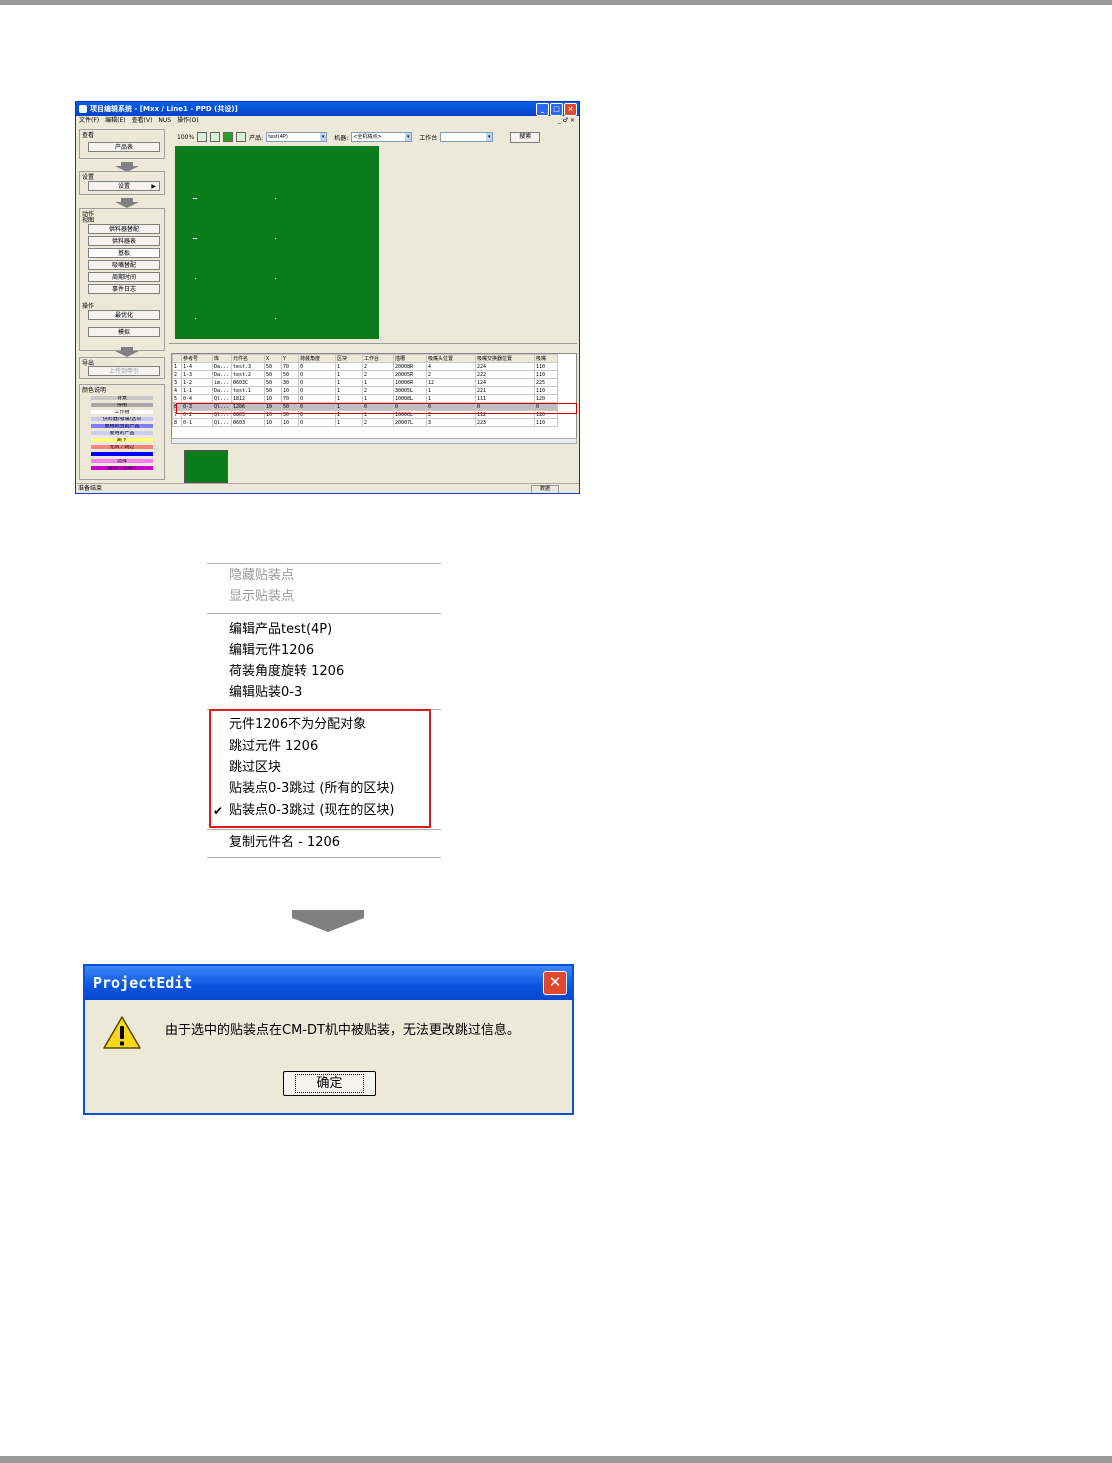  What do you see at coordinates (124, 371) in the screenshot?
I see `upload-button: 上传到甲引` at bounding box center [124, 371].